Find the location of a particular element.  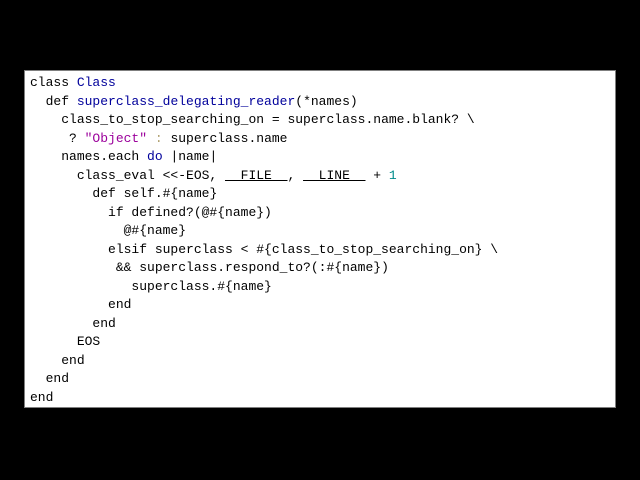

code-text: def self.#{name} is located at coordinates (155, 193).